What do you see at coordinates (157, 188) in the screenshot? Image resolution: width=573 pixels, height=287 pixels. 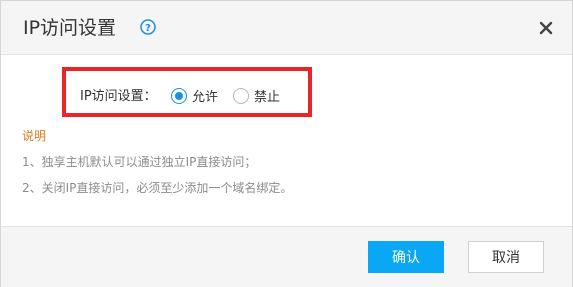 I see `note-line: 2、关闭IP直接访问，必须至少添加一个域名绑定。` at bounding box center [157, 188].